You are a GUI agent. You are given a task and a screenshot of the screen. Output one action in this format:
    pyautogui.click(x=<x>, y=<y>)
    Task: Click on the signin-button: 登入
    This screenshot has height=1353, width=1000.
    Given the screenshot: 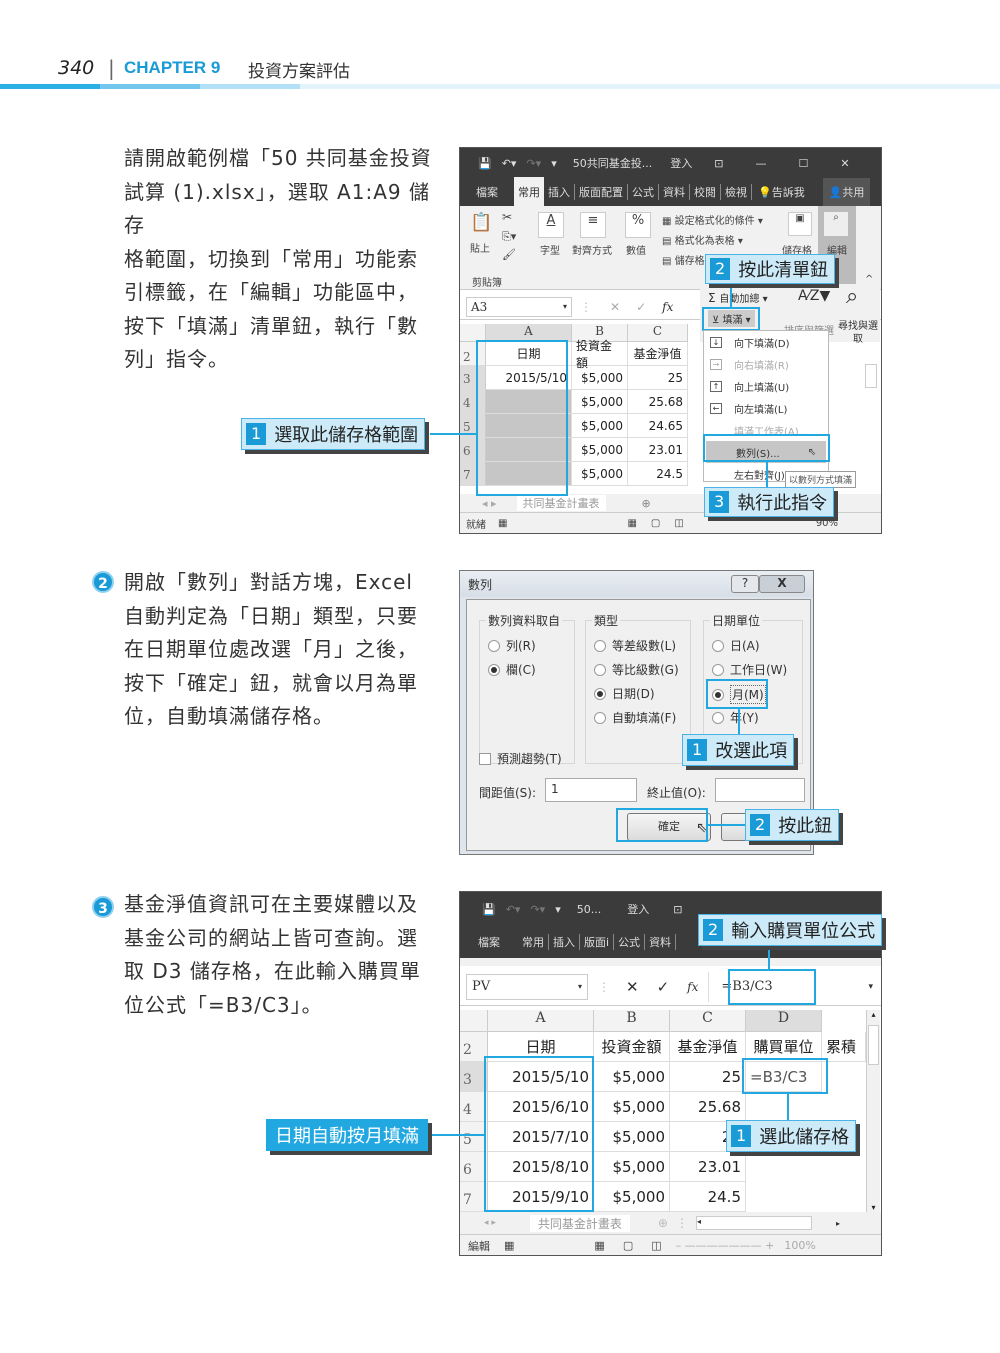 What is the action you would take?
    pyautogui.click(x=681, y=163)
    